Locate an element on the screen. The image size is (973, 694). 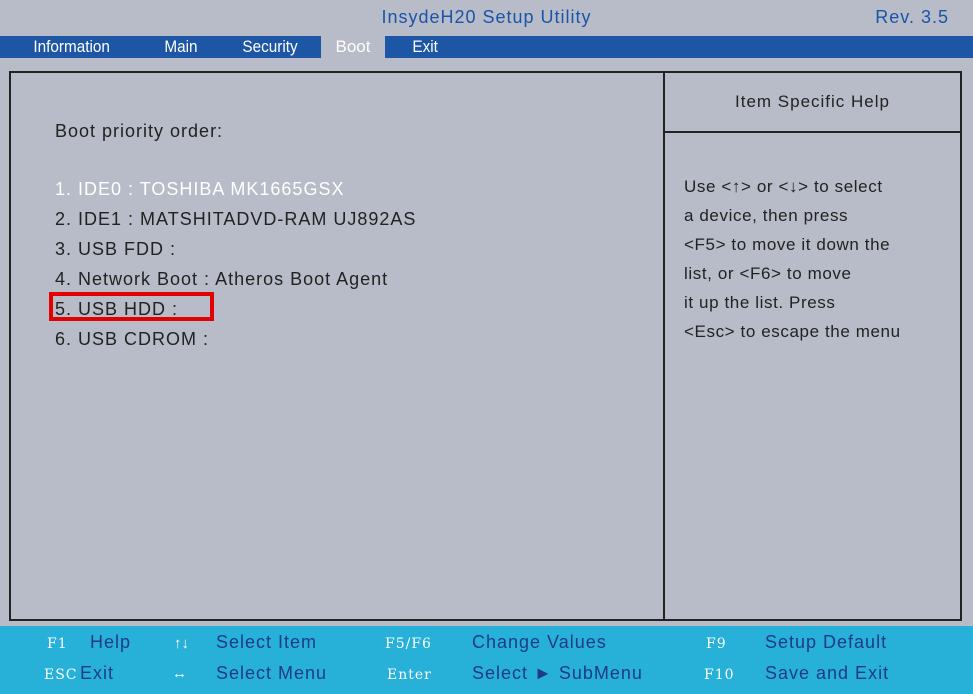
tab-boot: Boot is located at coordinates (353, 47).